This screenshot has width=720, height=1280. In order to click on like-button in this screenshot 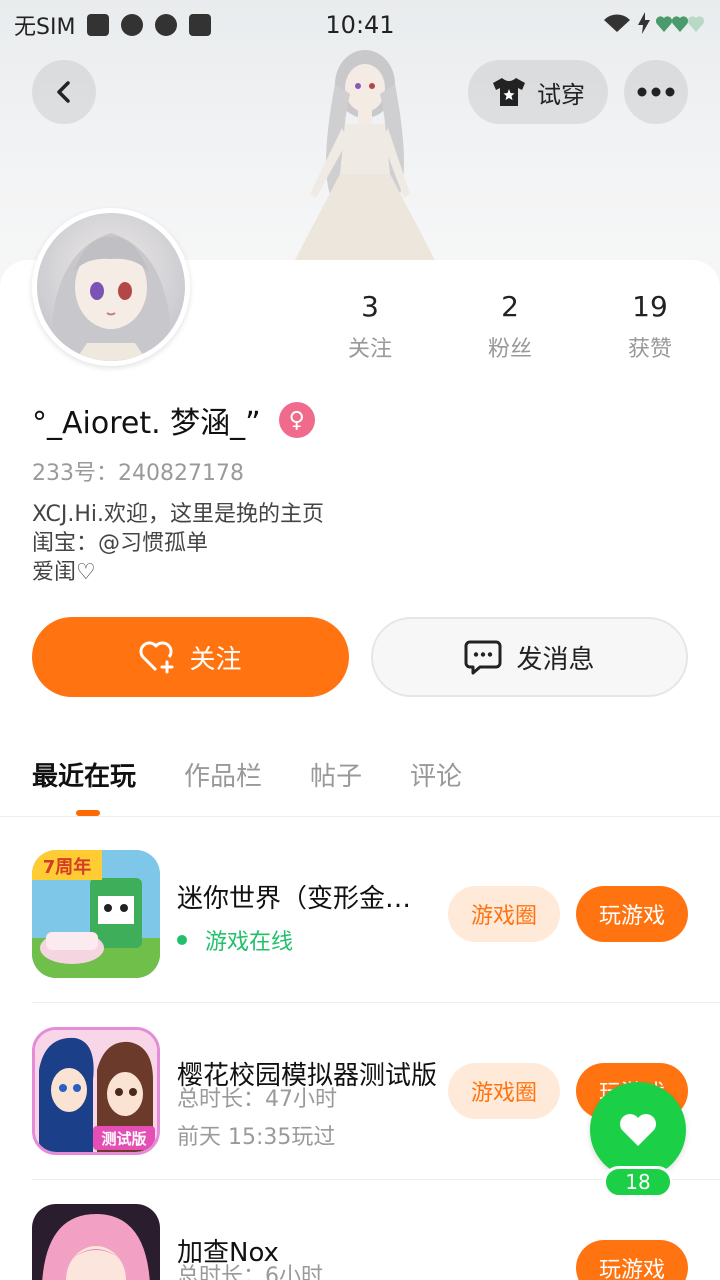, I will do `click(638, 1130)`.